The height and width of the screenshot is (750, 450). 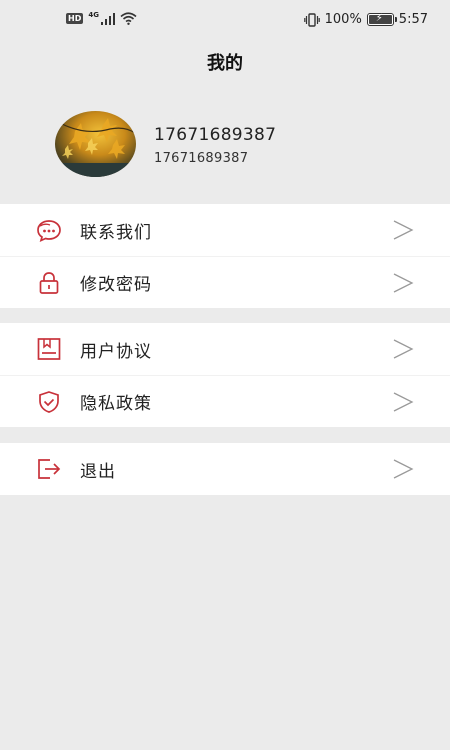 I want to click on avatar-image, so click(x=95, y=144).